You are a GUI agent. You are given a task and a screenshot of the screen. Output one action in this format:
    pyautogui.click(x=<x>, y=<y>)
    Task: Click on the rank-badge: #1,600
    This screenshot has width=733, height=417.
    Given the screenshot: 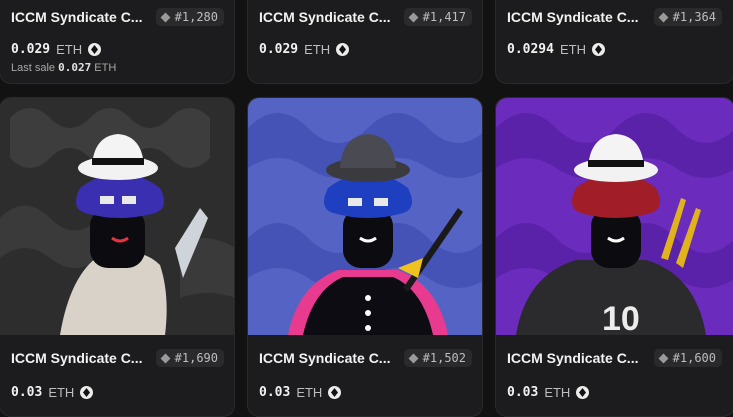 What is the action you would take?
    pyautogui.click(x=687, y=358)
    